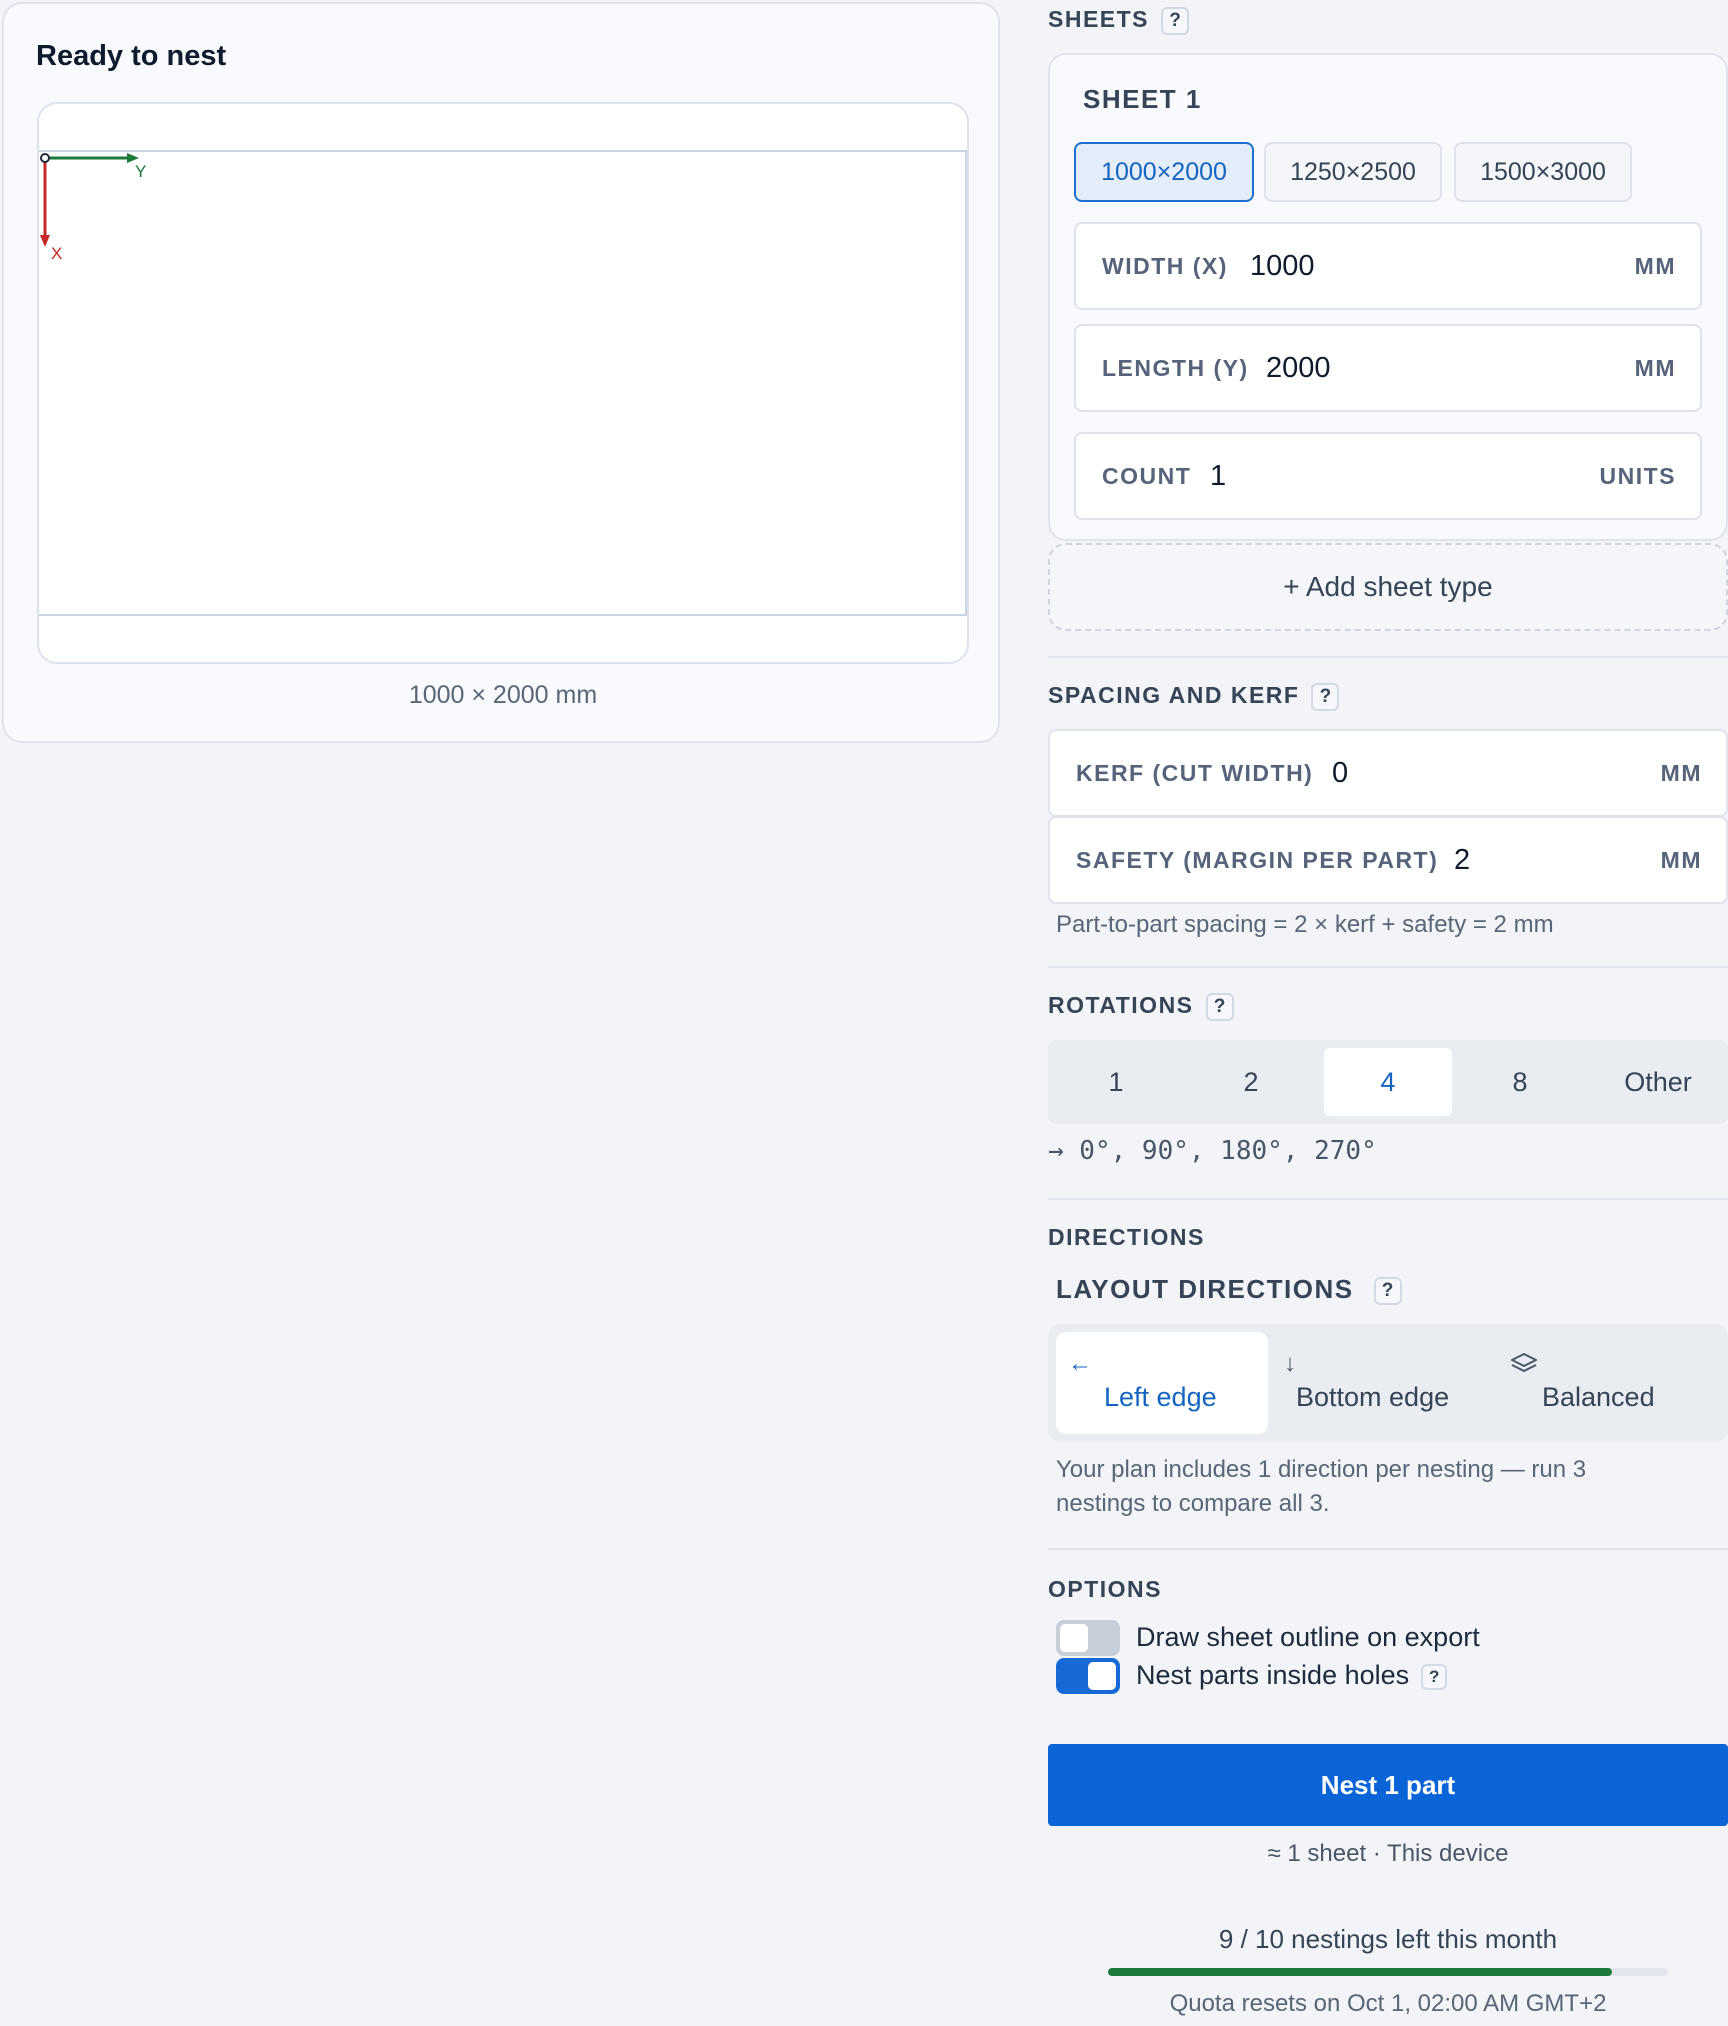 This screenshot has width=1728, height=2026. What do you see at coordinates (1681, 860) in the screenshot?
I see `safety-unit: MM` at bounding box center [1681, 860].